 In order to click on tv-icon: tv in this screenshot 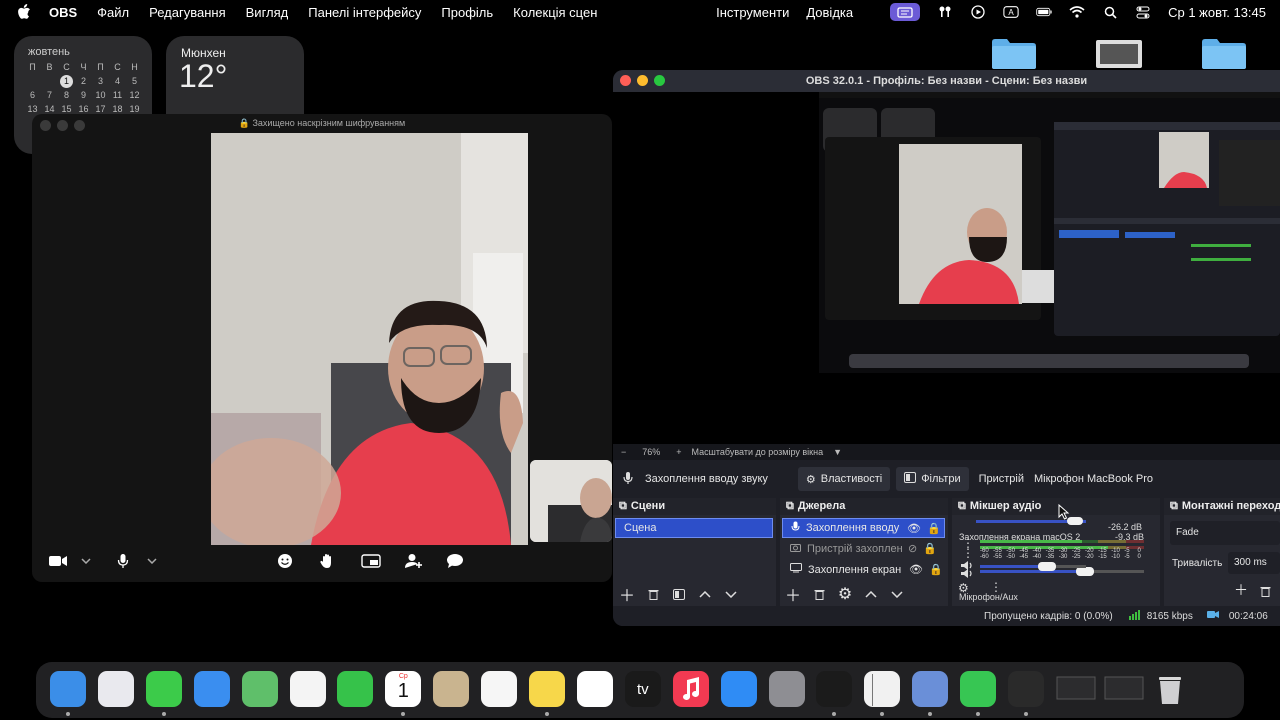, I will do `click(642, 689)`.